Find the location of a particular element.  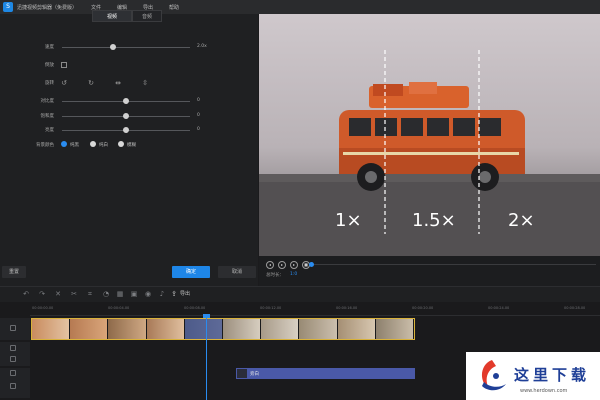

tab-audio: 音频 is located at coordinates (147, 16).